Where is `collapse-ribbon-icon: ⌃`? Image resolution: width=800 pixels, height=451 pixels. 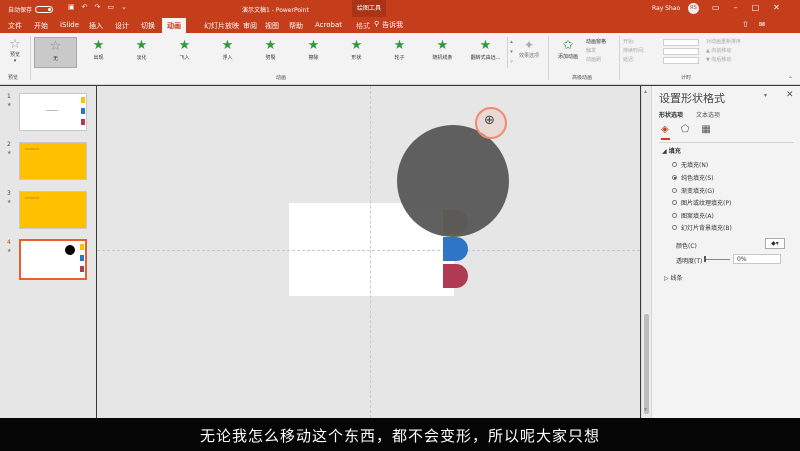 collapse-ribbon-icon: ⌃ is located at coordinates (790, 79).